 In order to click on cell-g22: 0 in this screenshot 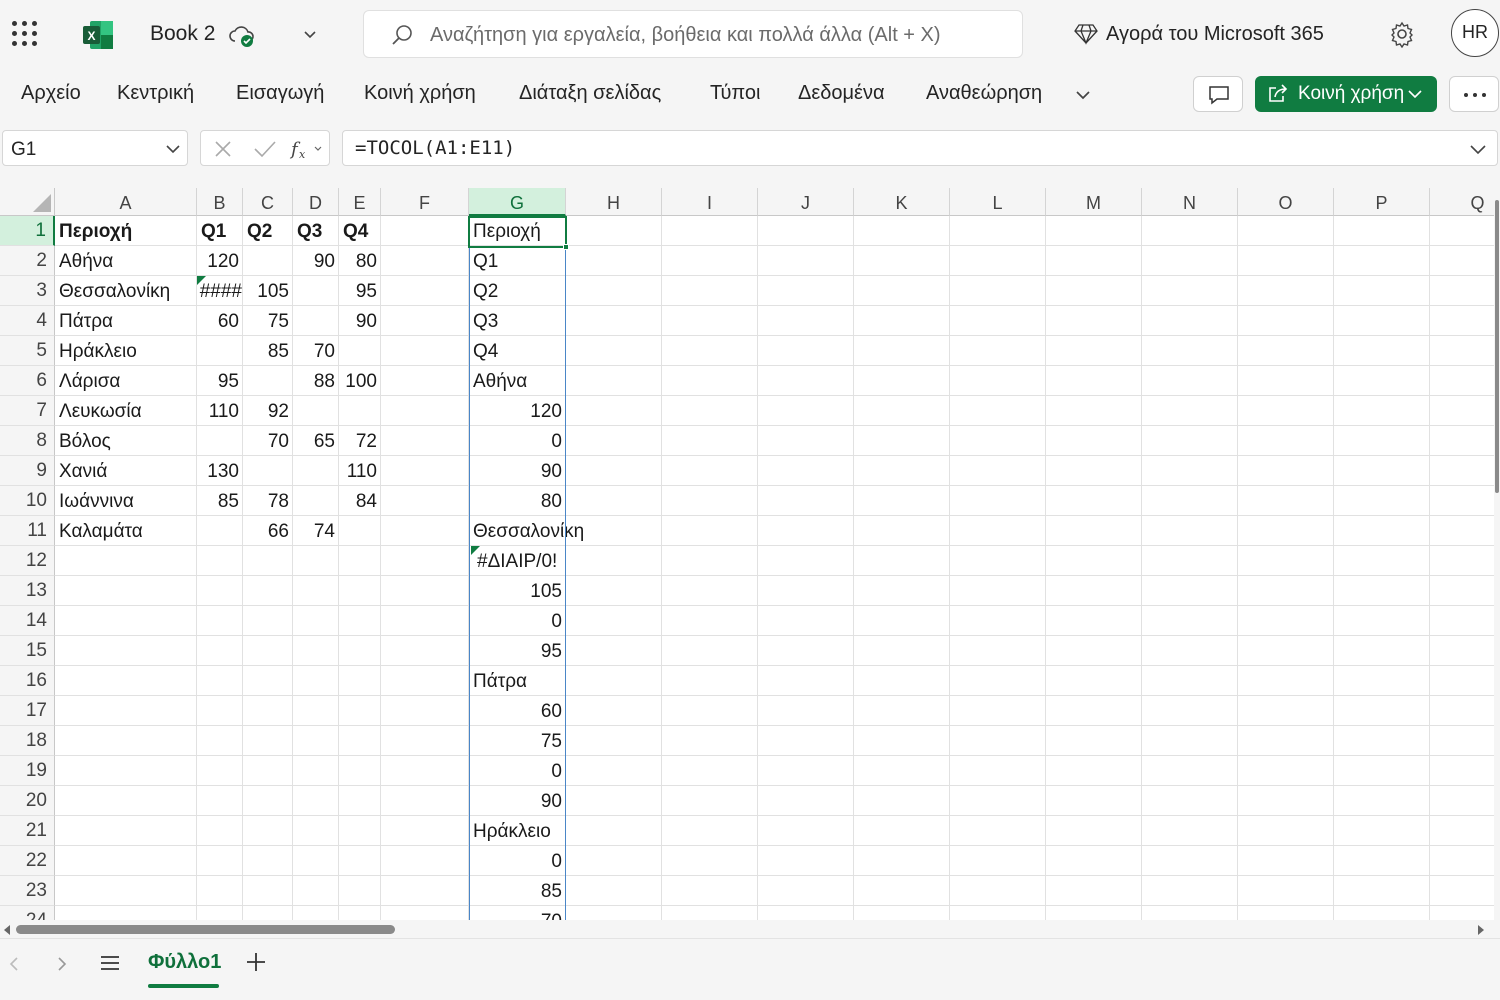, I will do `click(517, 861)`.